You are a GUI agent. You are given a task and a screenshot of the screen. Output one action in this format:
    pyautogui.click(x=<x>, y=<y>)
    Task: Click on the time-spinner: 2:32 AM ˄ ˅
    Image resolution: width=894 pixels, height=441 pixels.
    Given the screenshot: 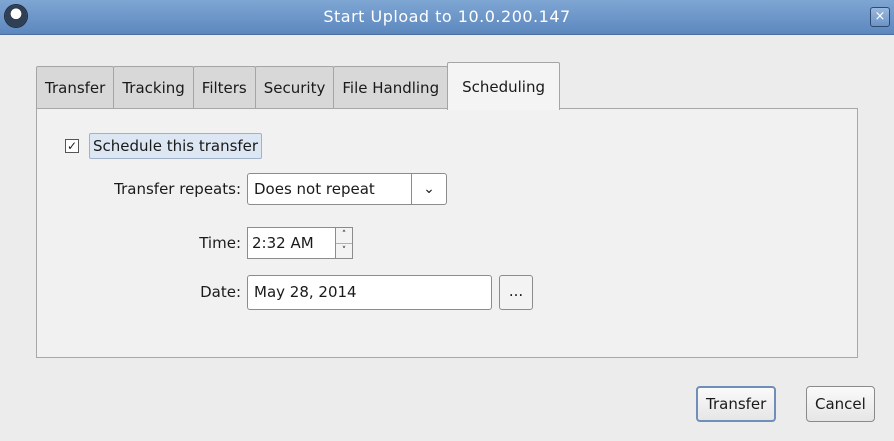 What is the action you would take?
    pyautogui.click(x=302, y=243)
    